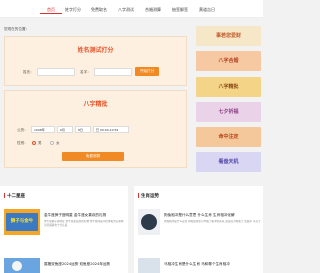 The image size is (320, 273). What do you see at coordinates (95, 61) in the screenshot?
I see `name-test-card: 姓名测试打分 姓氏： 名字： 开始打分` at bounding box center [95, 61].